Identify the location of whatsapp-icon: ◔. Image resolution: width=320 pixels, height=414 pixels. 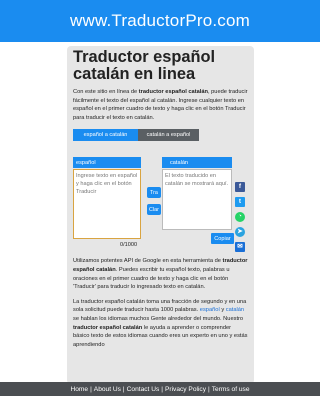
(240, 217).